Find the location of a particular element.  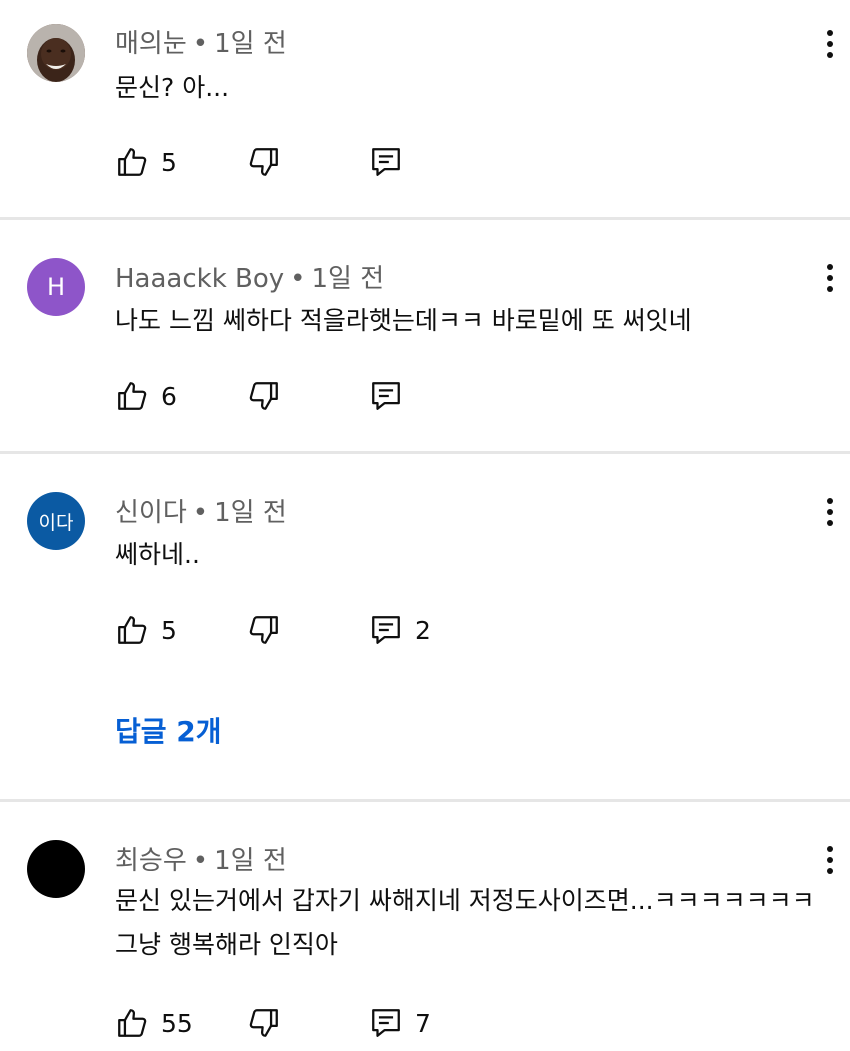

avatar-photo-icon is located at coordinates (56, 53).